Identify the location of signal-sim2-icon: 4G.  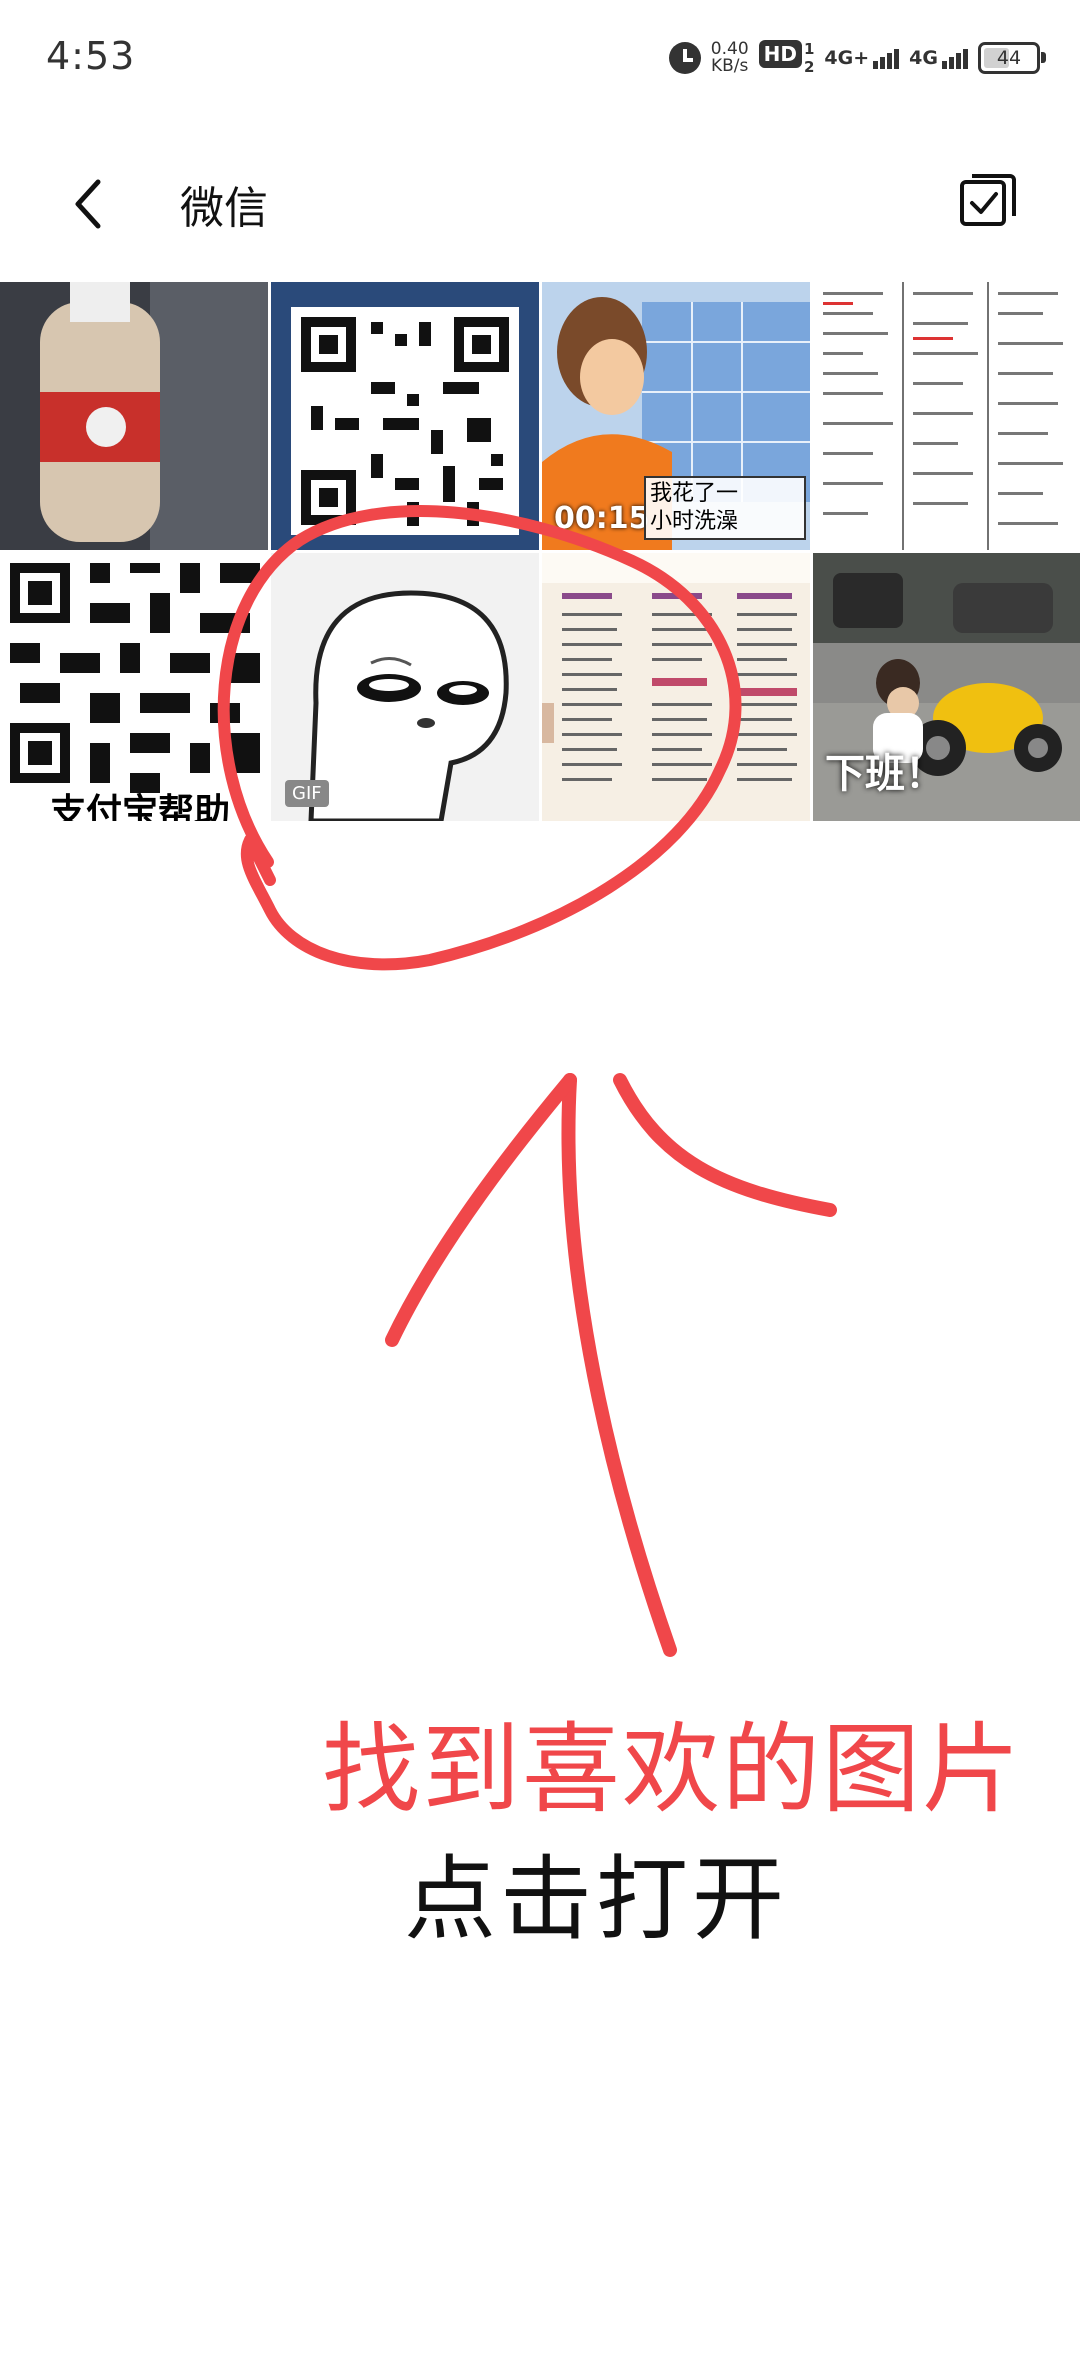
(938, 58).